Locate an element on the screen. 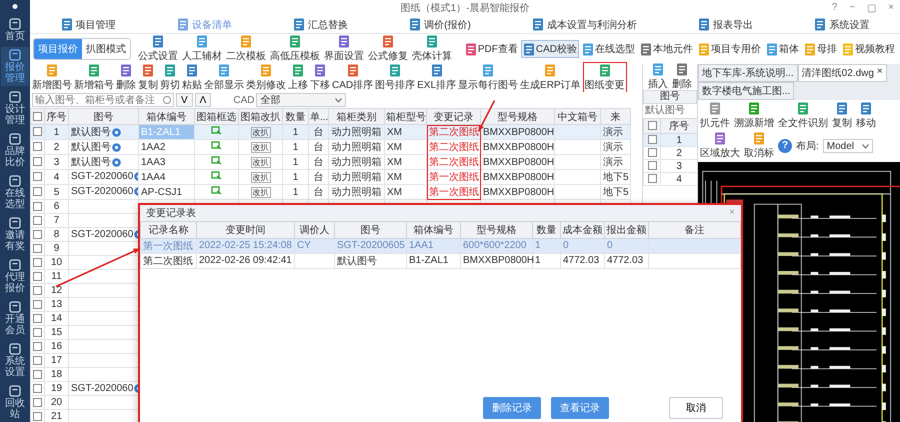  toolbar-button: 移动 is located at coordinates (866, 116).